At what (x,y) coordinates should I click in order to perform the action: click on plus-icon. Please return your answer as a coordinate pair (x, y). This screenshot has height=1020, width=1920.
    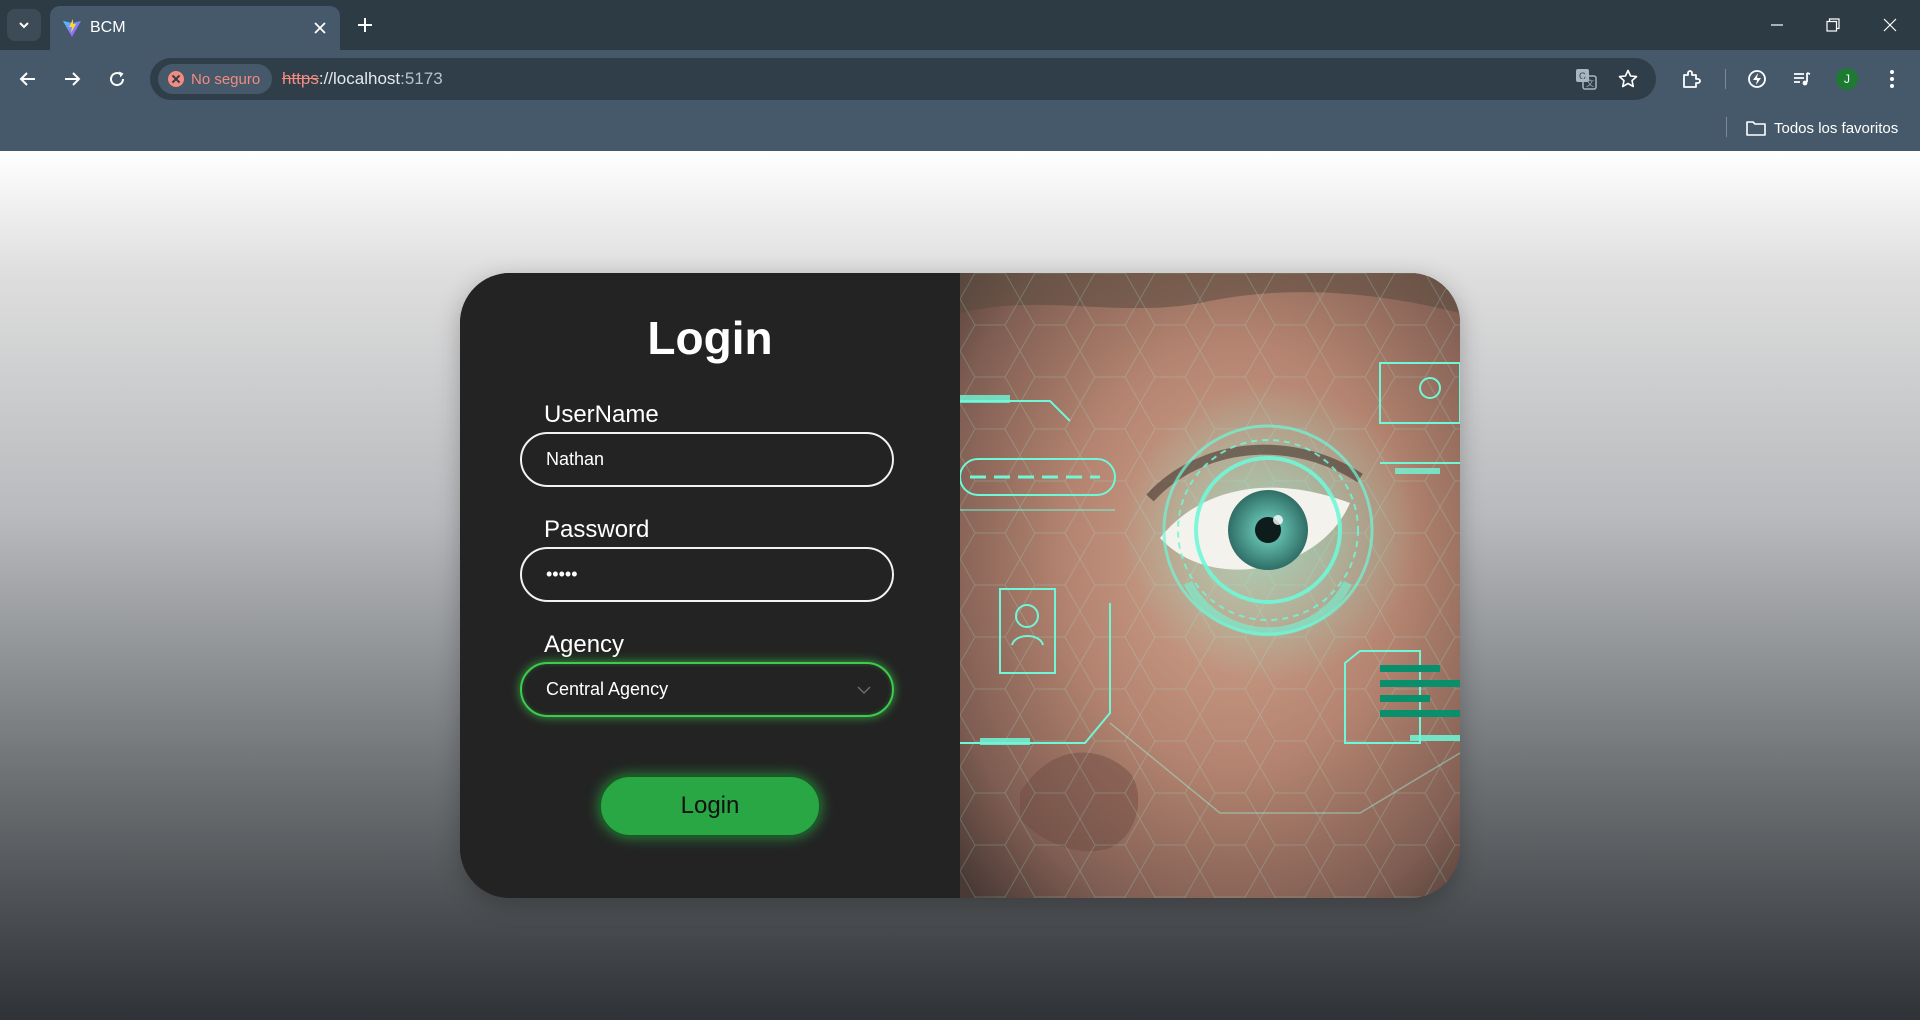
    Looking at the image, I should click on (365, 25).